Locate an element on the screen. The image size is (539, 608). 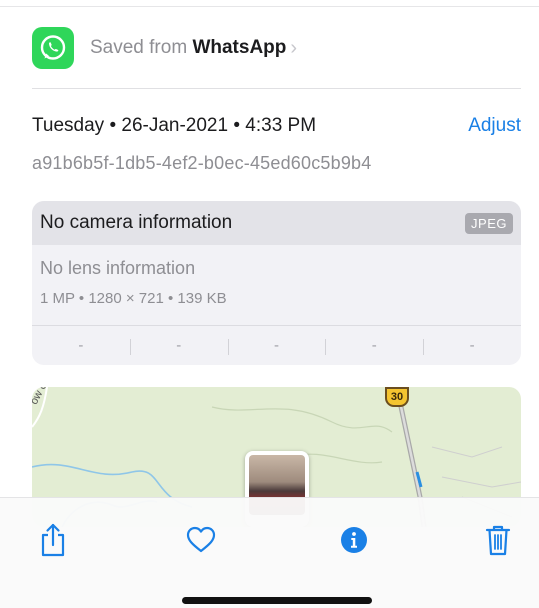
chevron-right-icon: › is located at coordinates (294, 47).